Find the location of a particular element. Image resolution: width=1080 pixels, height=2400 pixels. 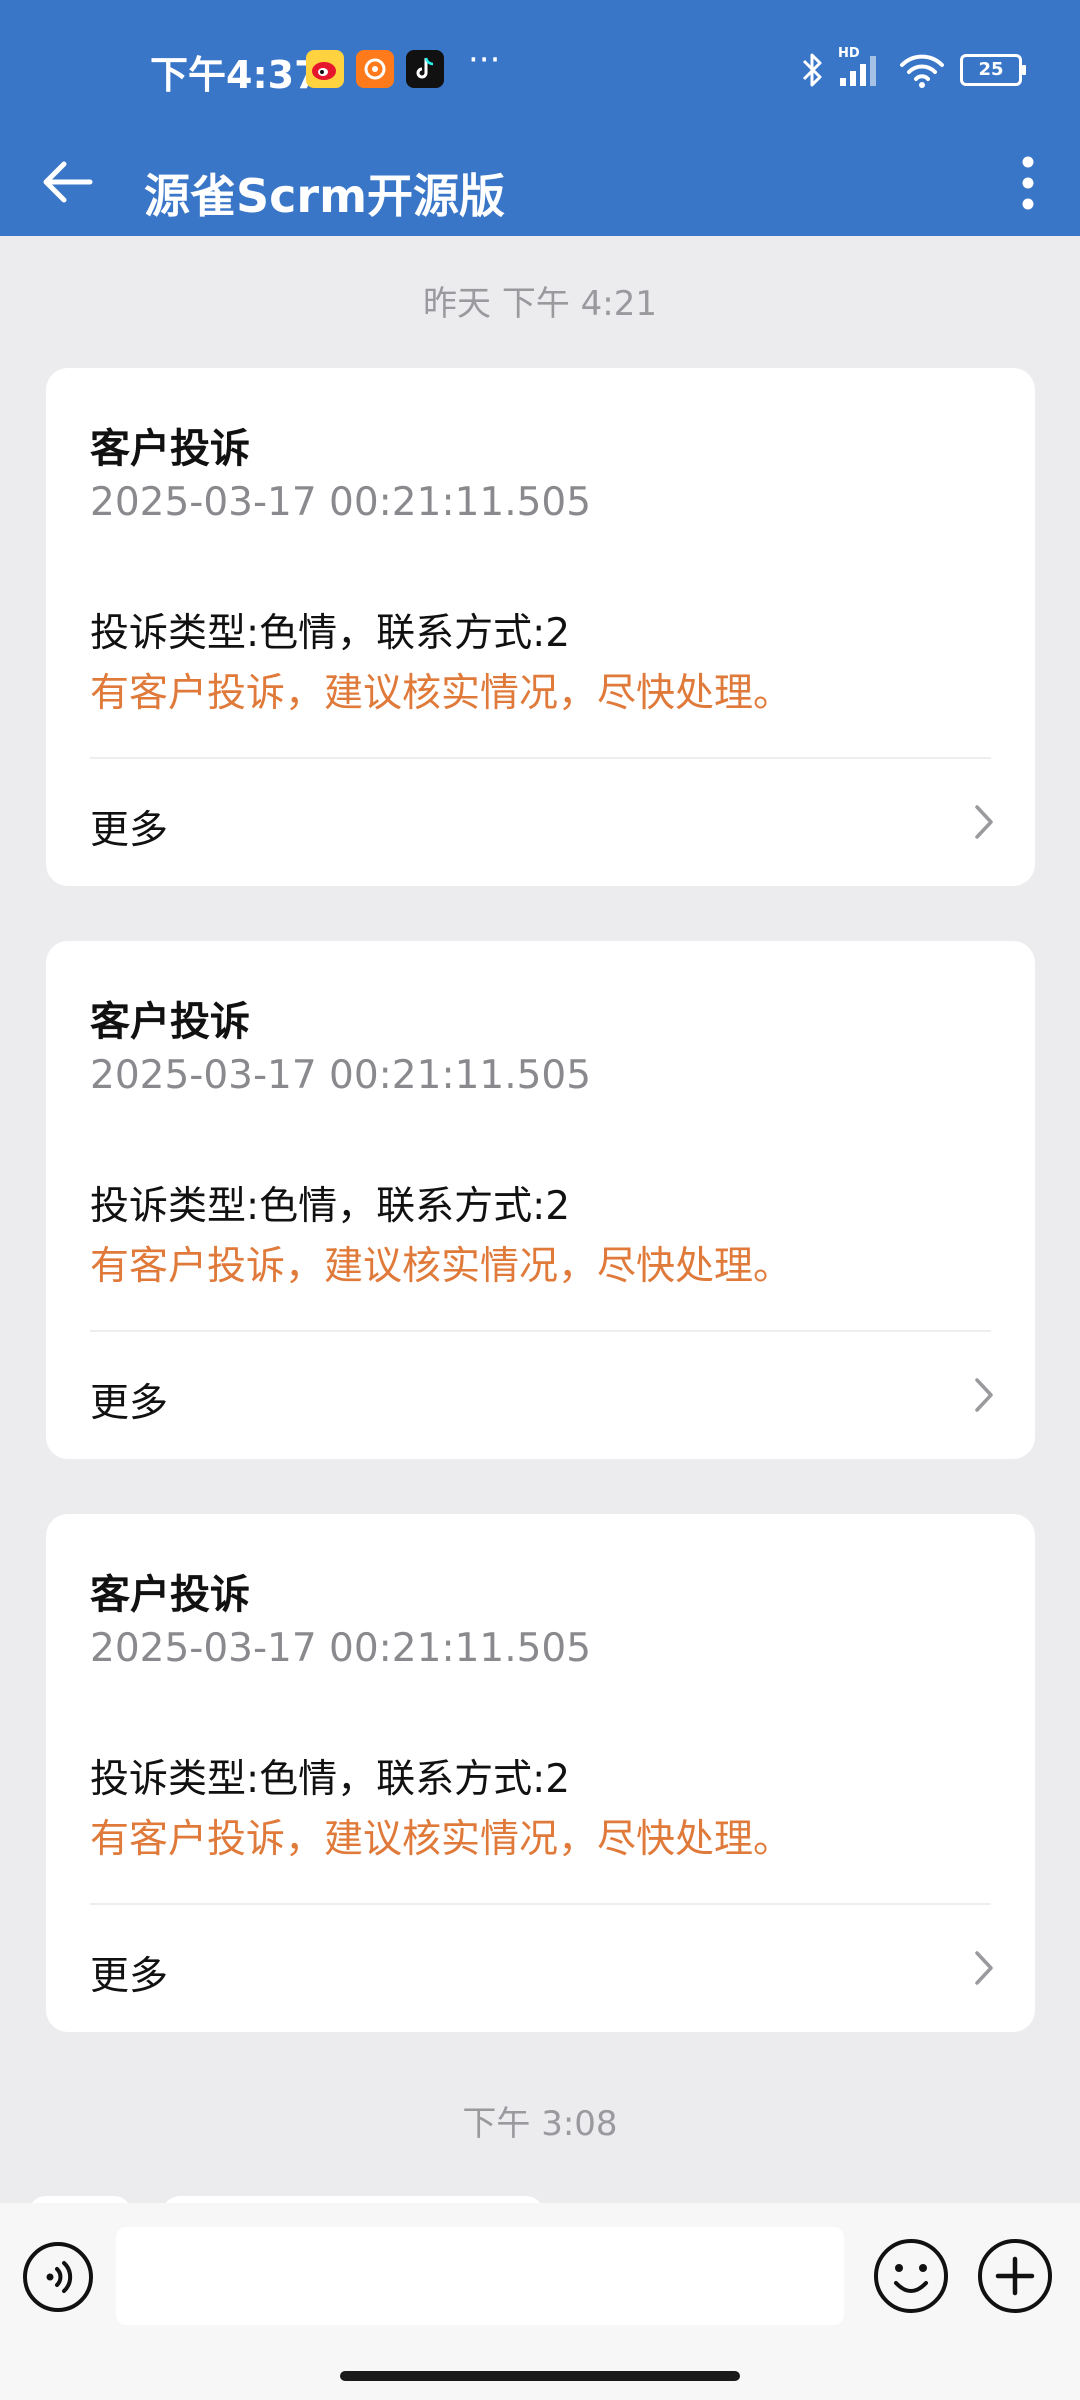

battery-indicator: 25 is located at coordinates (993, 70).